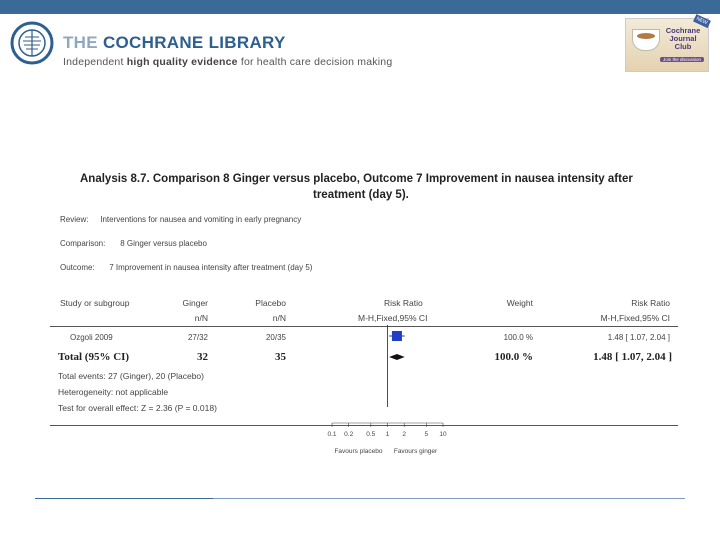 The width and height of the screenshot is (720, 540). I want to click on meta-value: 8 Ginger versus placebo, so click(163, 243).